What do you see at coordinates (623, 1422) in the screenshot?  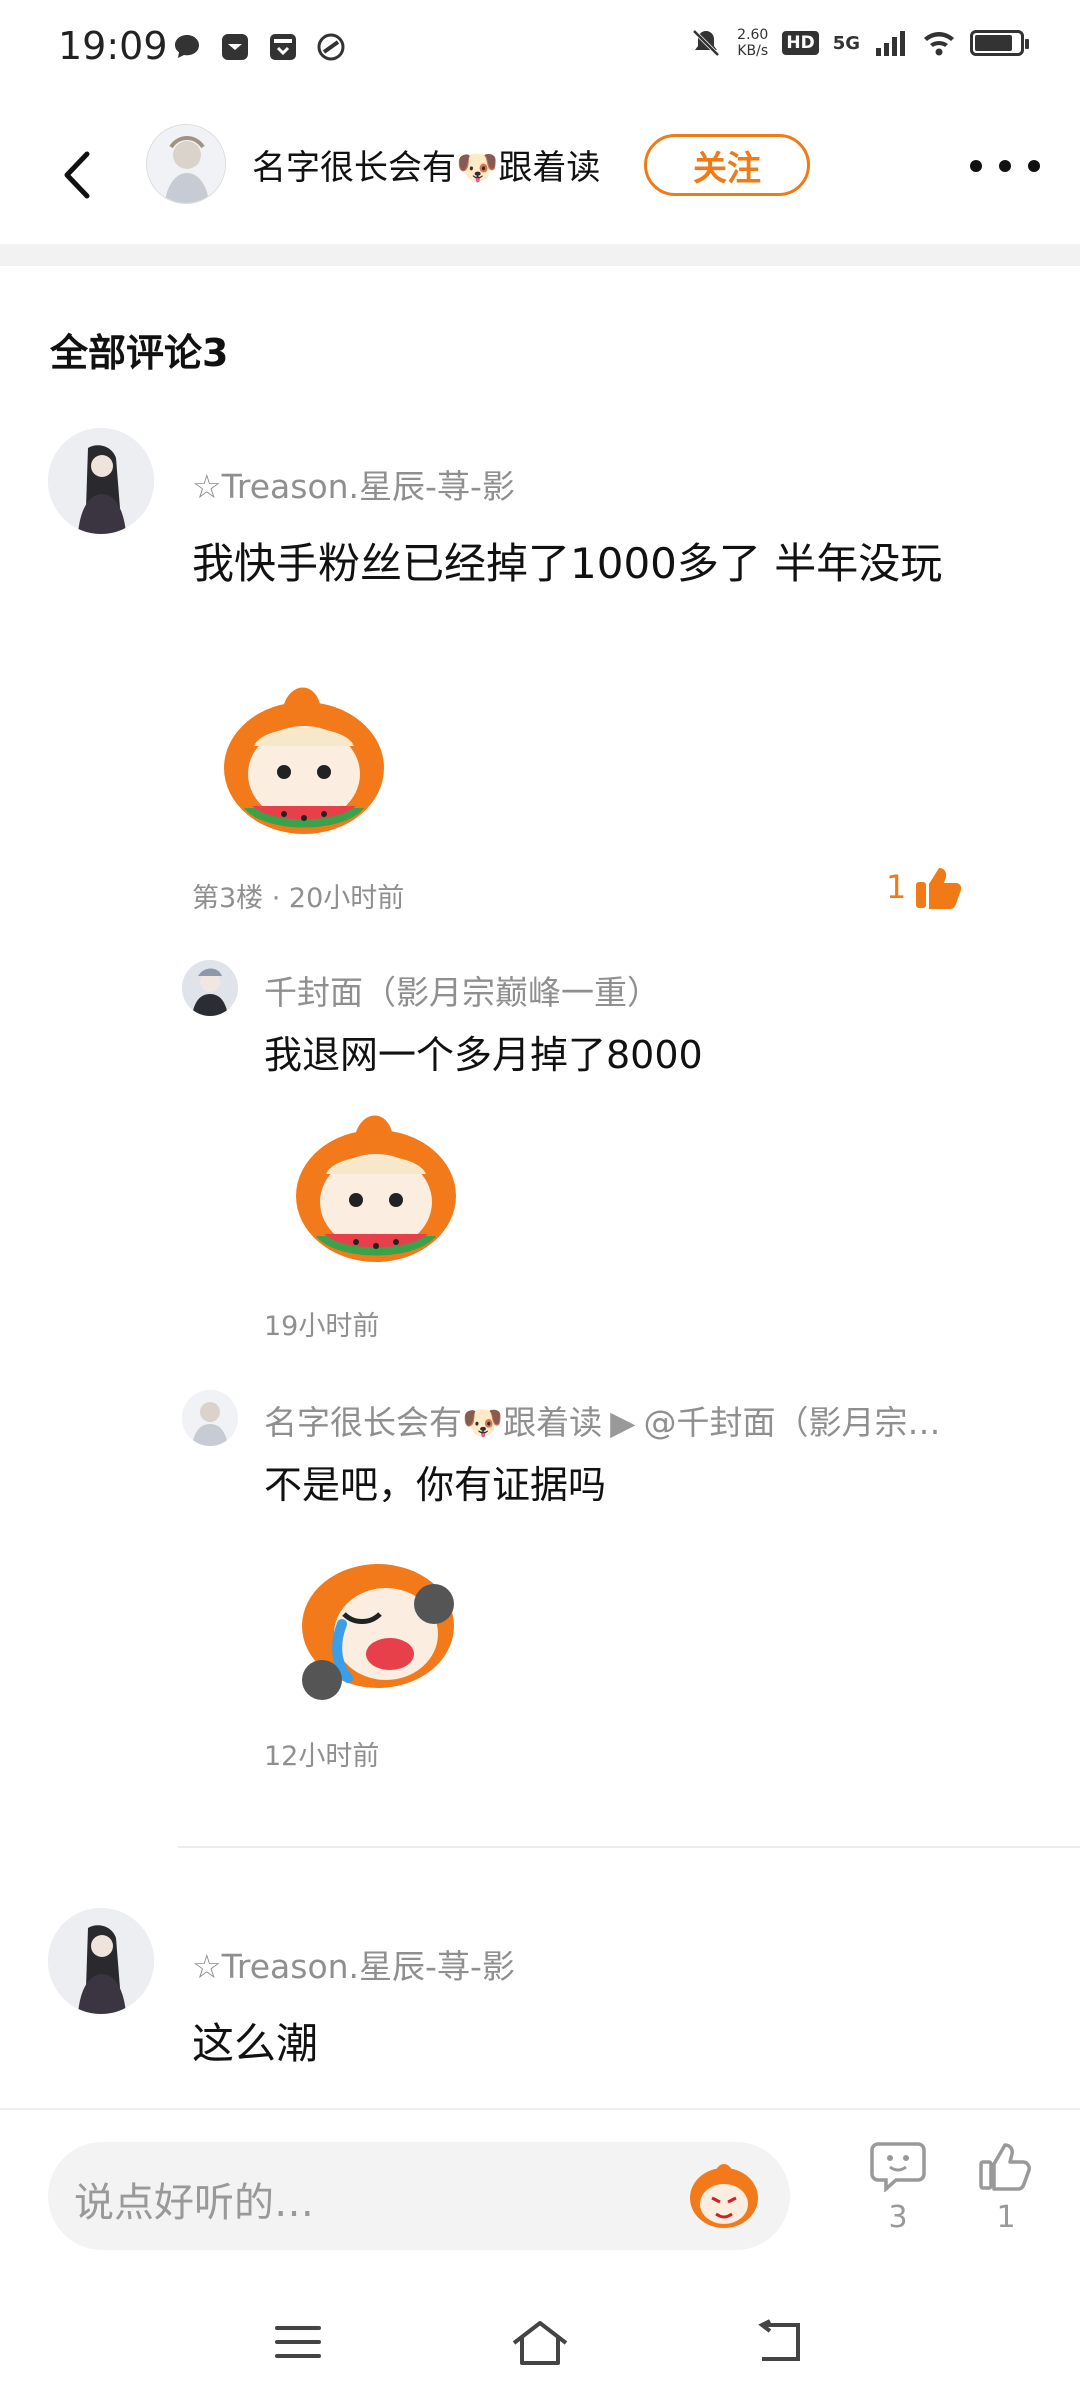 I see `reply-arrow-icon: ▶` at bounding box center [623, 1422].